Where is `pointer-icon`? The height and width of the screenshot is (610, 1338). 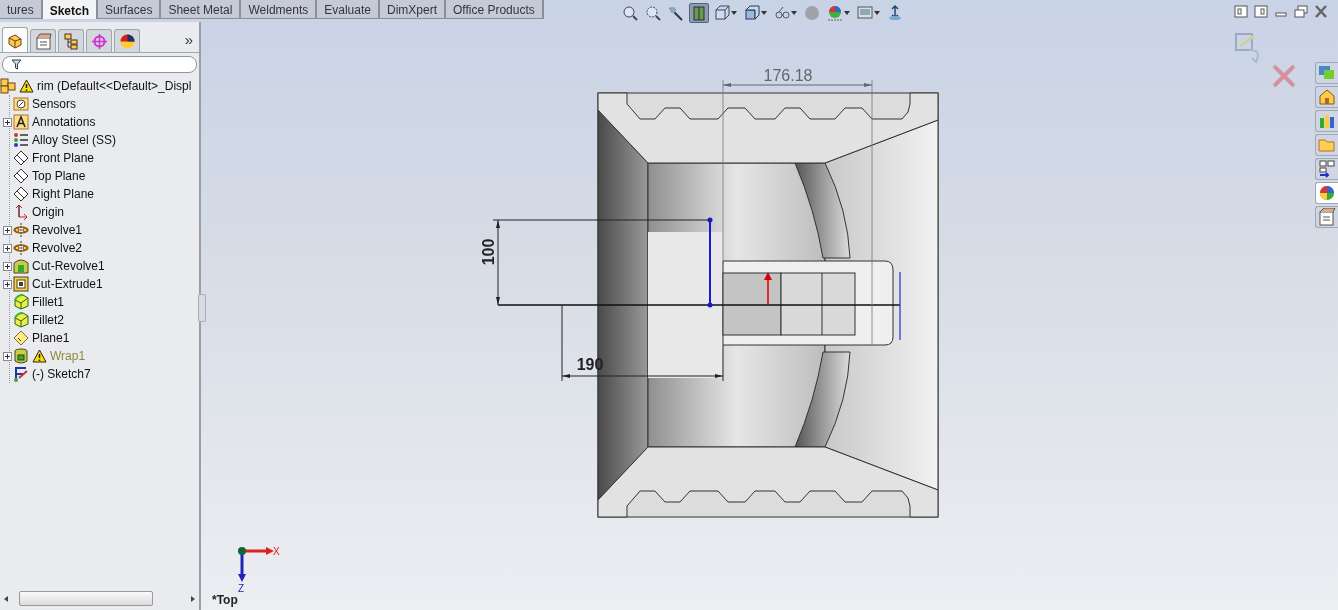
pointer-icon is located at coordinates (675, 13).